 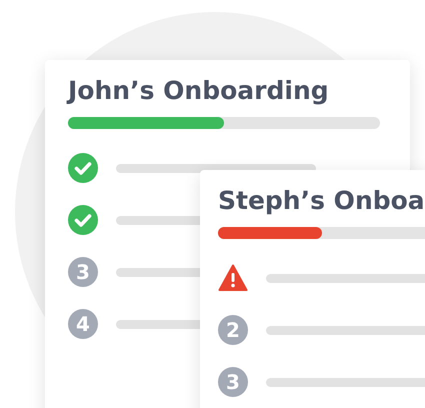 What do you see at coordinates (233, 330) in the screenshot?
I see `step-number: 2` at bounding box center [233, 330].